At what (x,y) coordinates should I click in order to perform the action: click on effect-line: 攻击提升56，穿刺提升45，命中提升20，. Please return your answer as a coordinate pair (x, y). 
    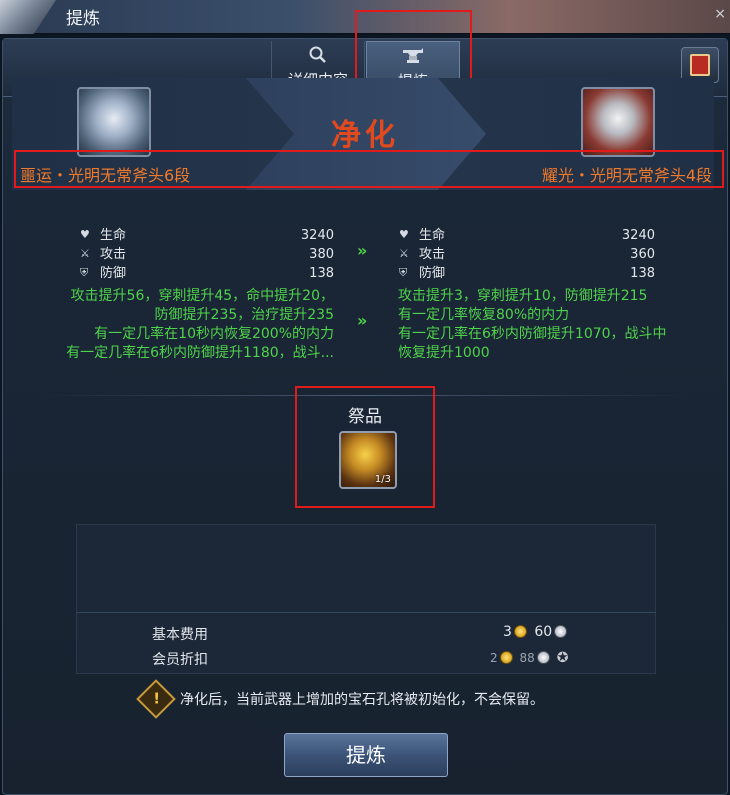
    Looking at the image, I should click on (202, 296).